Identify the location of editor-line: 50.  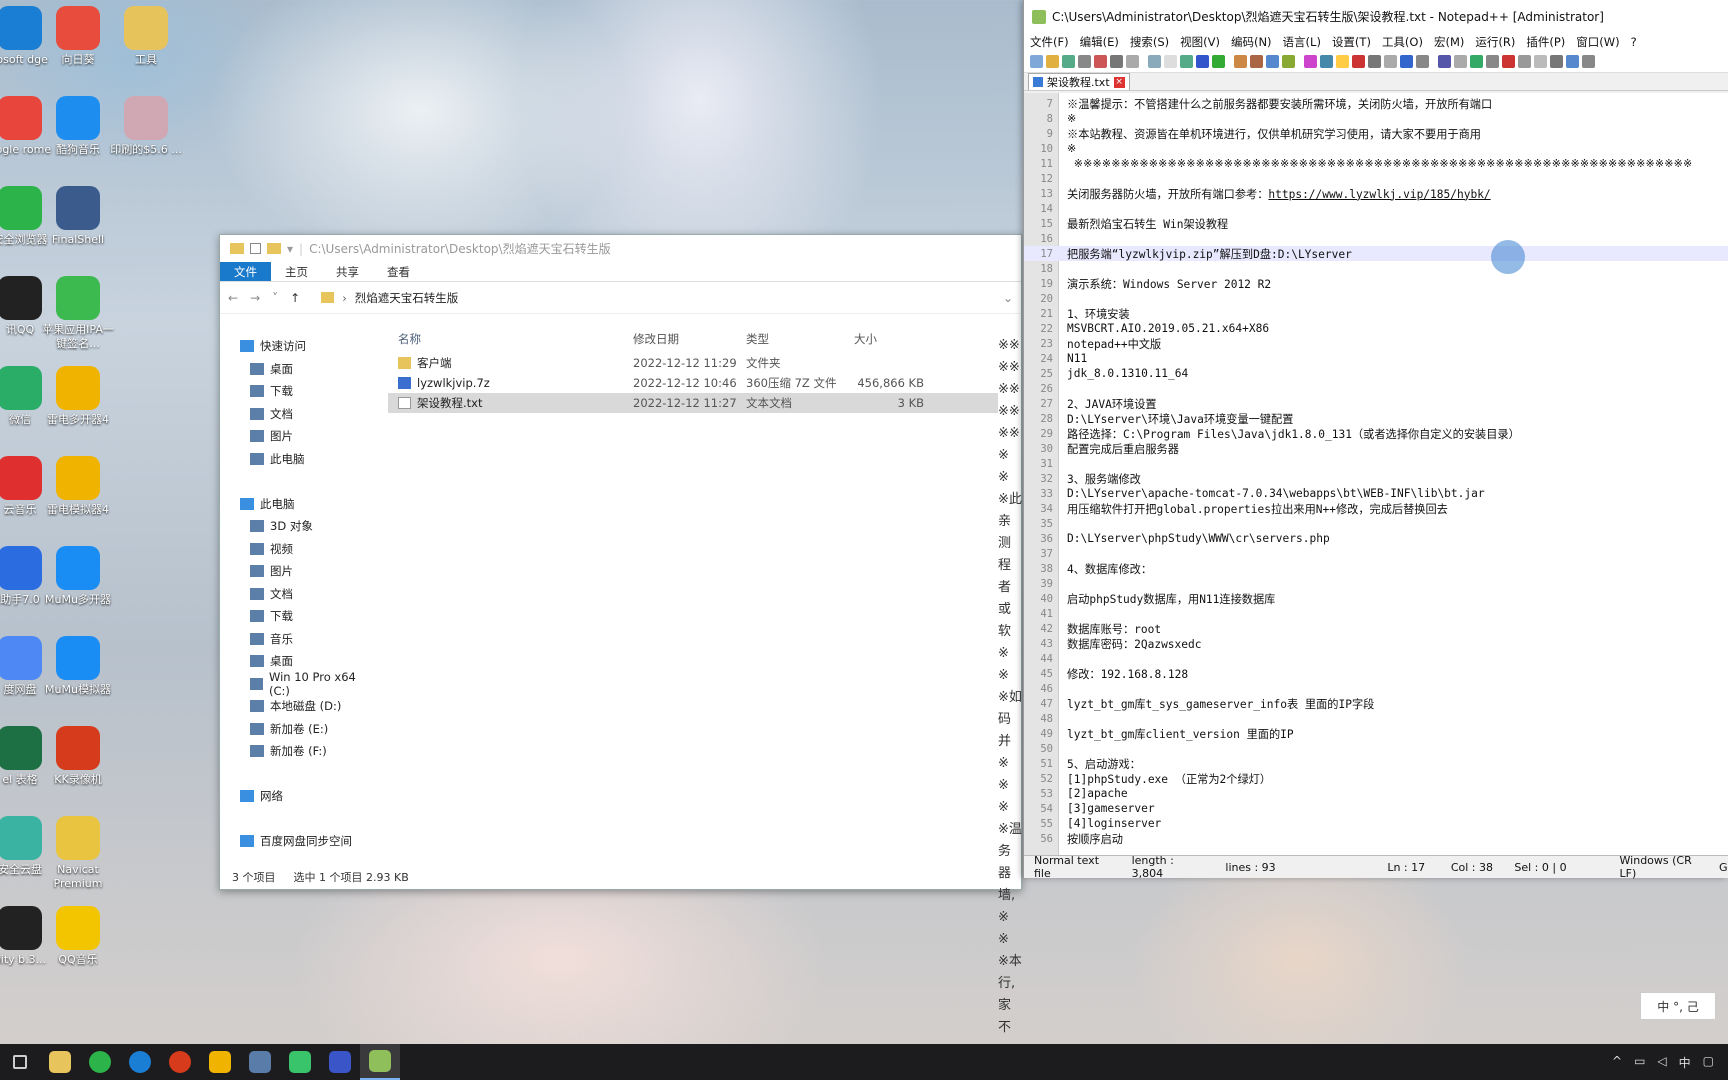
(1376, 748).